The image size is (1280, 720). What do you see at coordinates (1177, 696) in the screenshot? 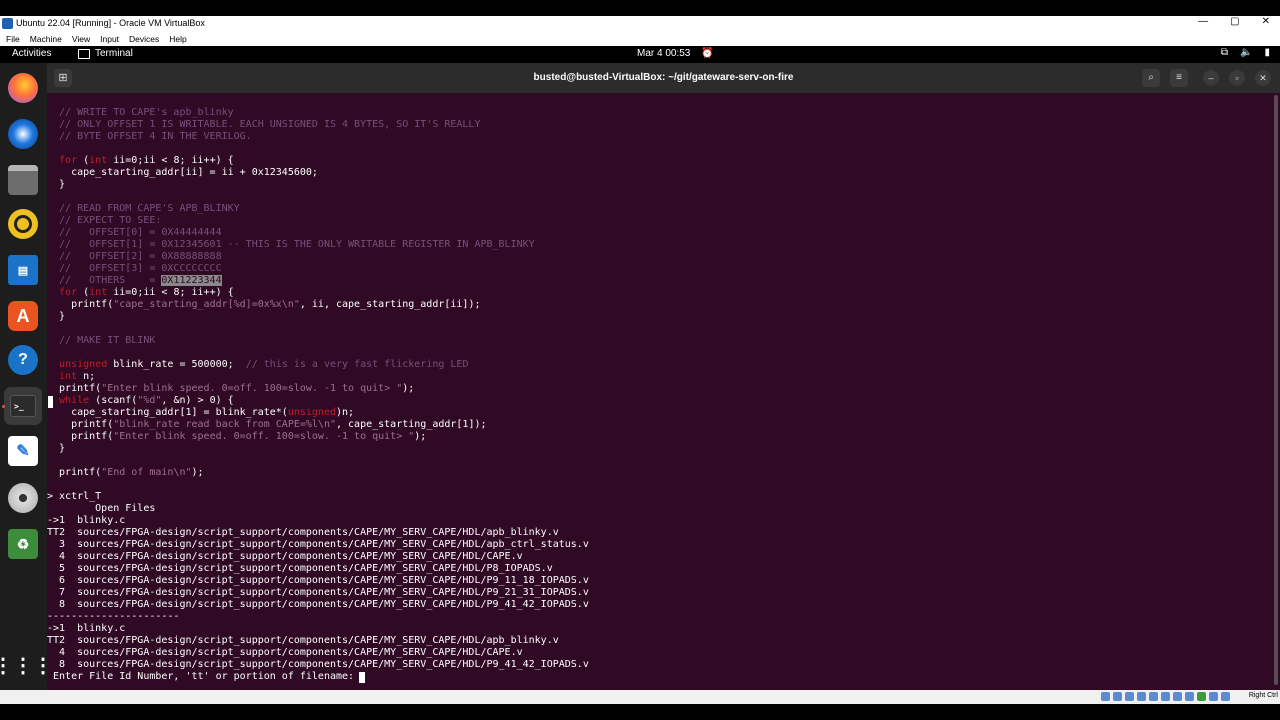
I see `display-icon` at bounding box center [1177, 696].